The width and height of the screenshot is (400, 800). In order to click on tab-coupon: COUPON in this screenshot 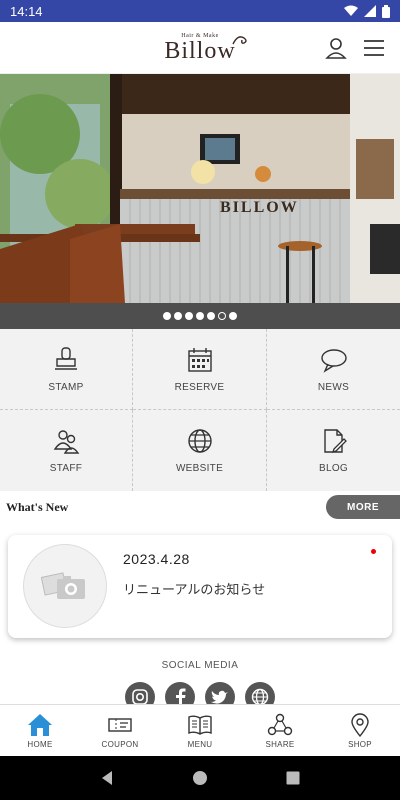, I will do `click(120, 730)`.